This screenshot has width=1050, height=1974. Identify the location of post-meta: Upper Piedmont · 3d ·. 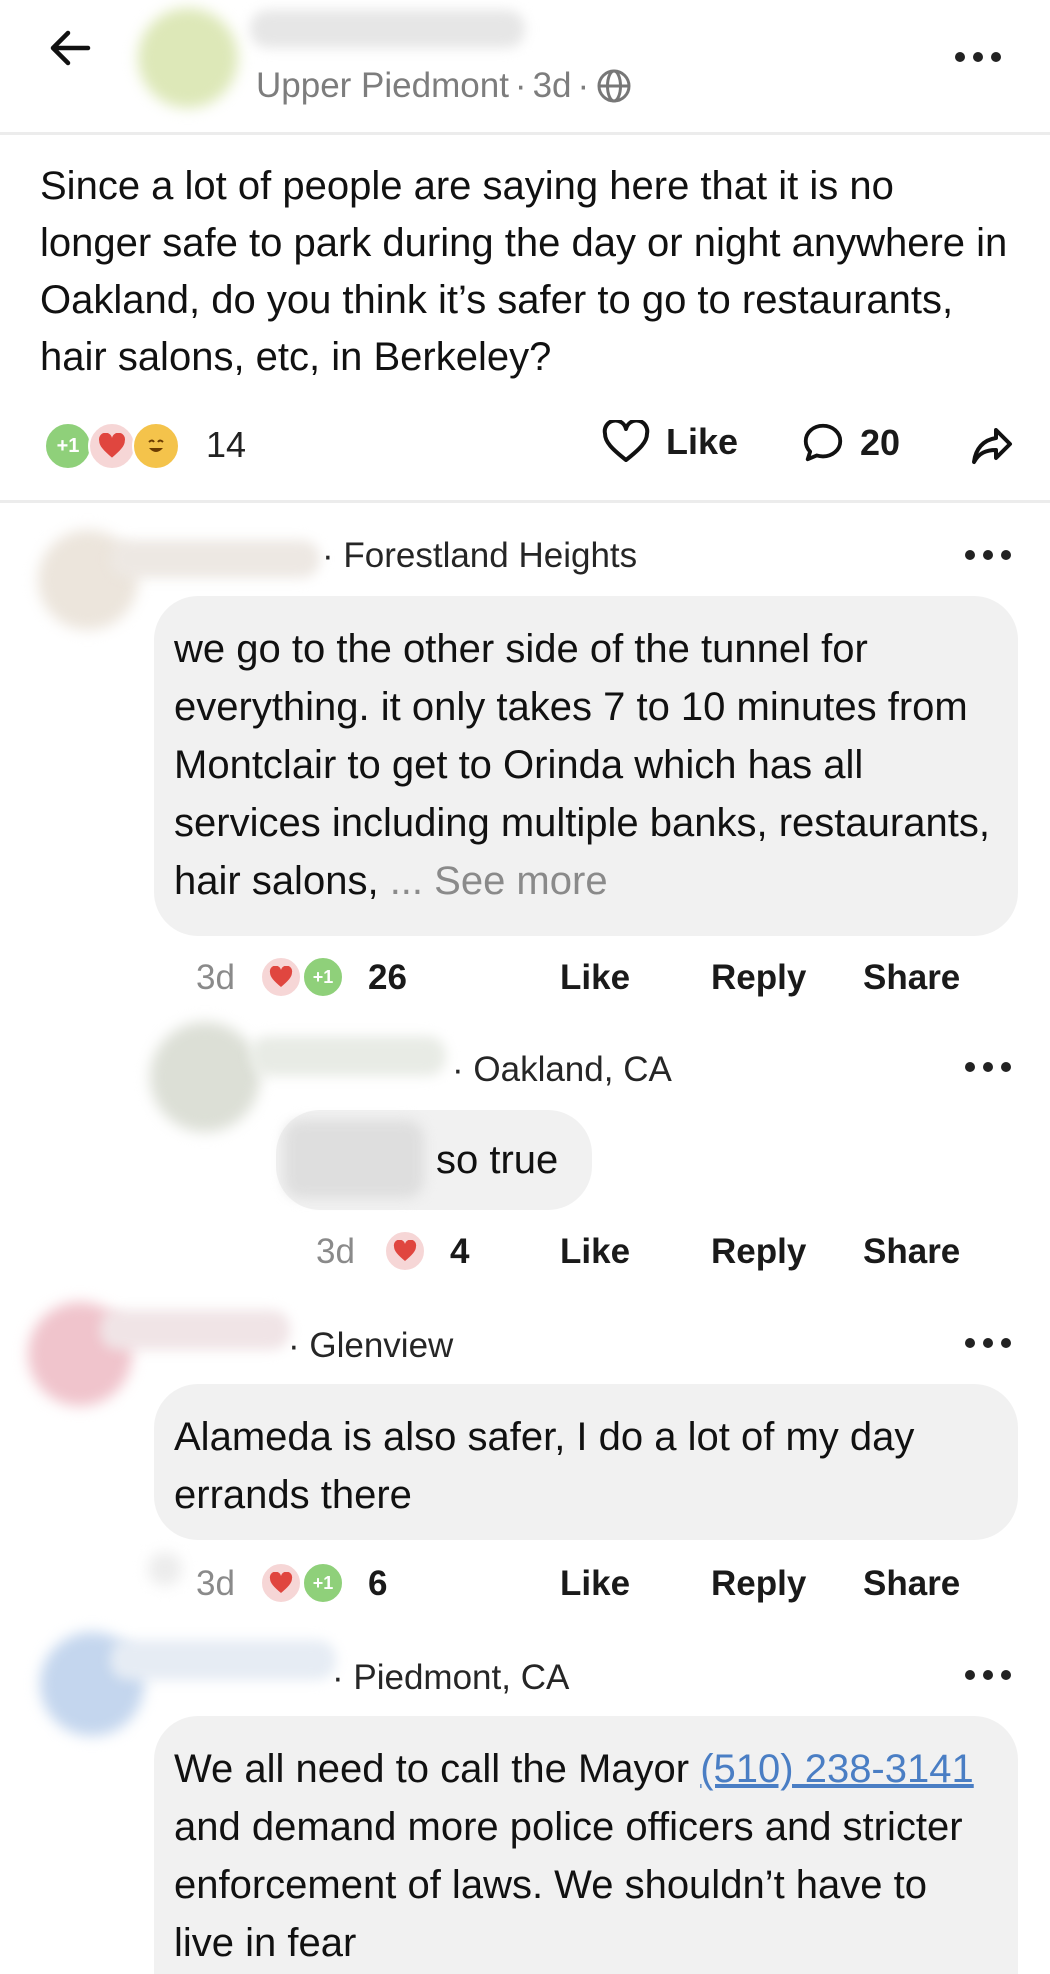
(444, 86).